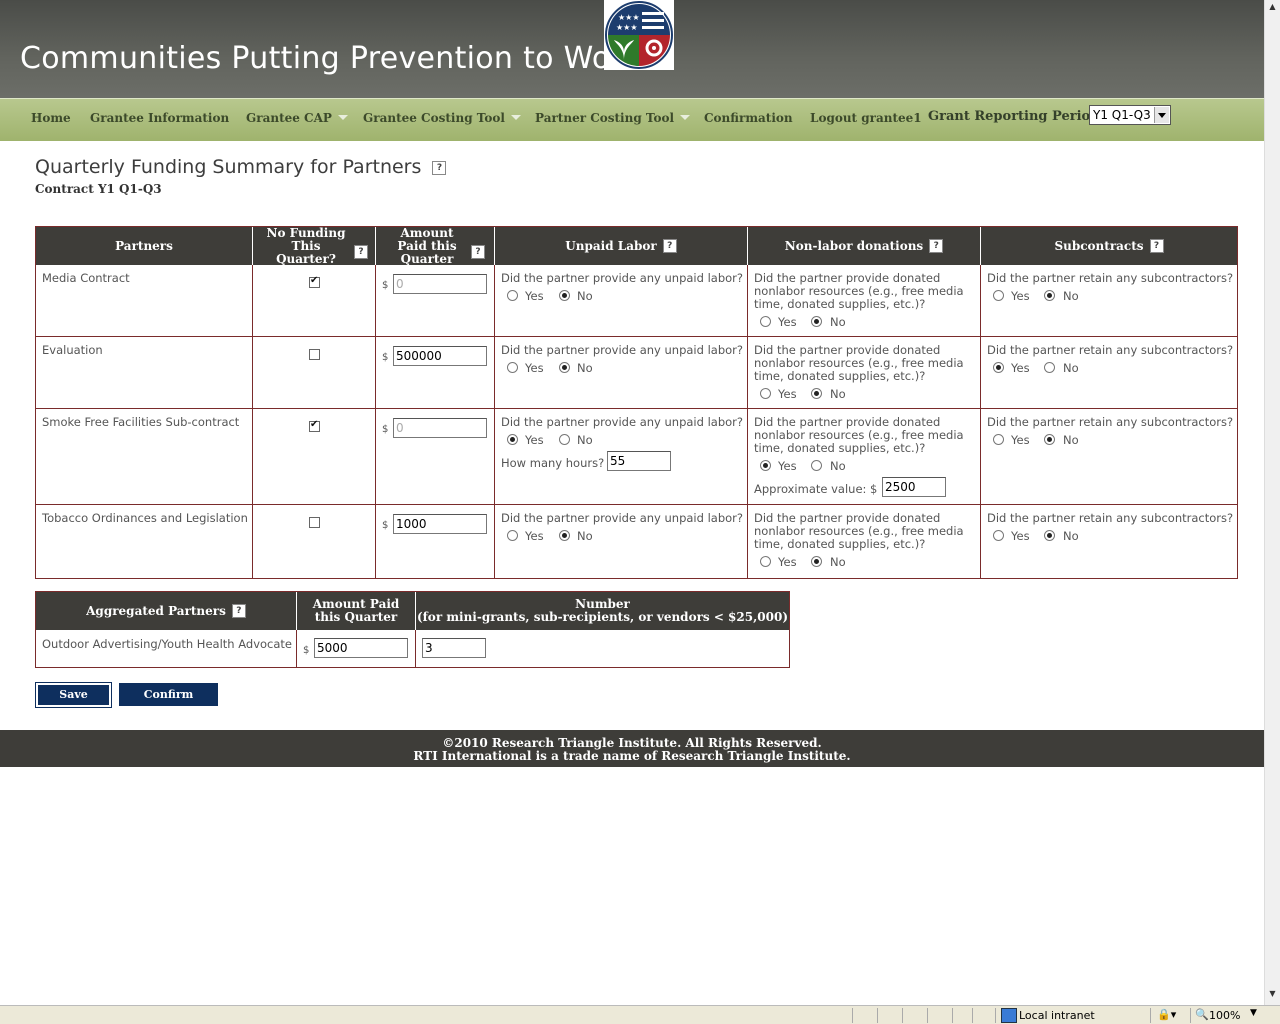  I want to click on col-header-unpaid-labor: Unpaid Labor?, so click(621, 246).